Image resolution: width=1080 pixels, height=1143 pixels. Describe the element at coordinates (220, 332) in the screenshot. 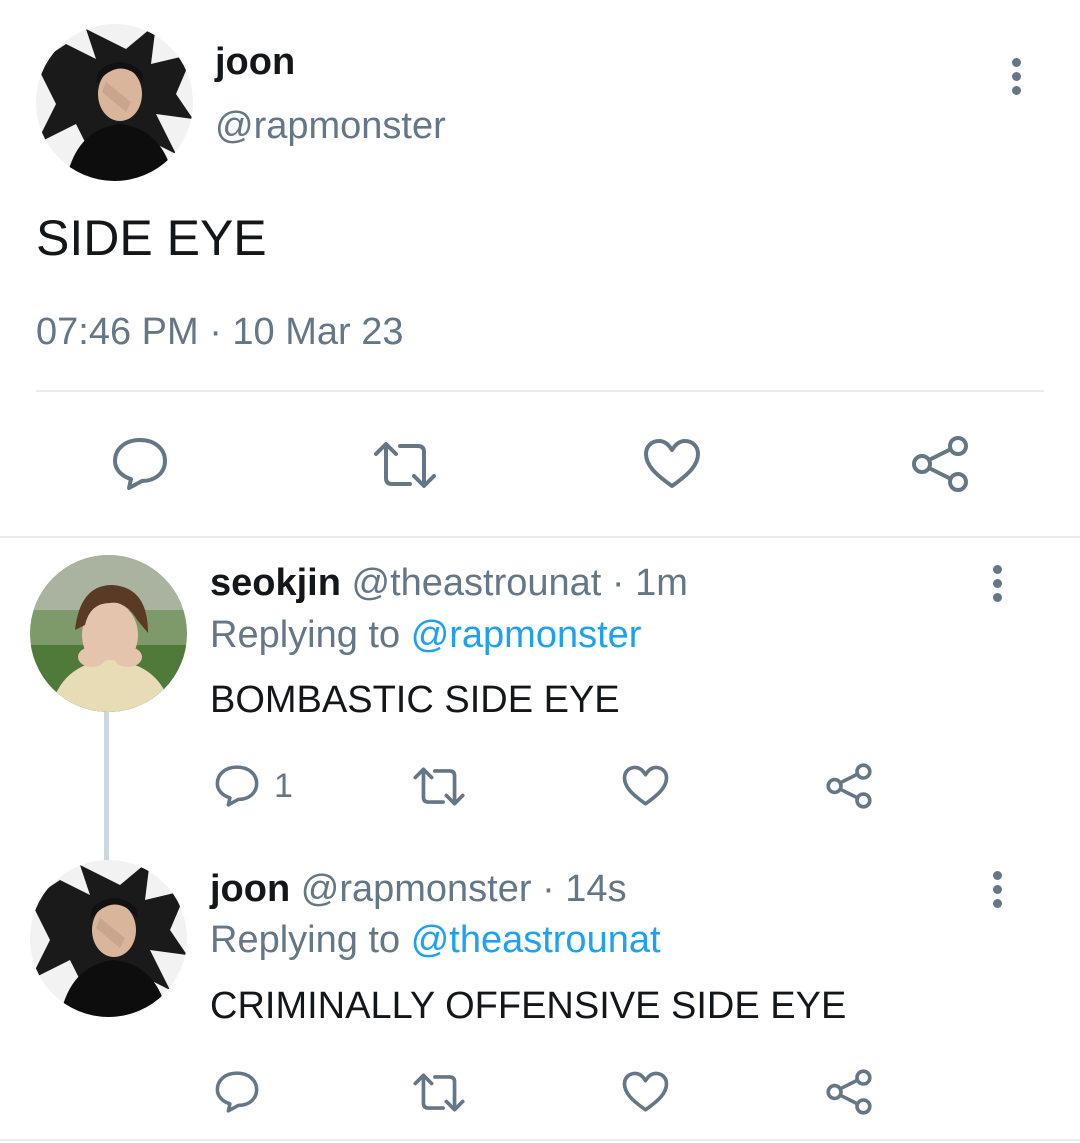

I see `tweet-timestamp: 07:46 PM · 10 Mar 23` at that location.